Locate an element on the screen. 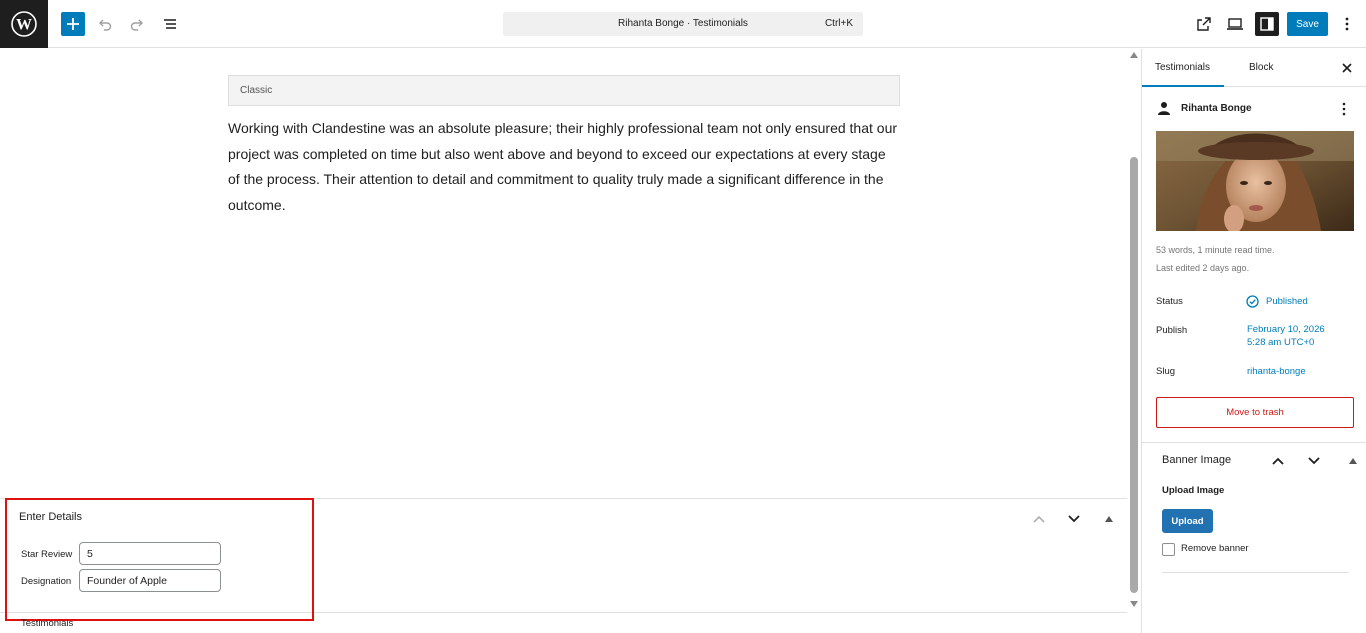  metabox-title: Enter Details is located at coordinates (50, 517).